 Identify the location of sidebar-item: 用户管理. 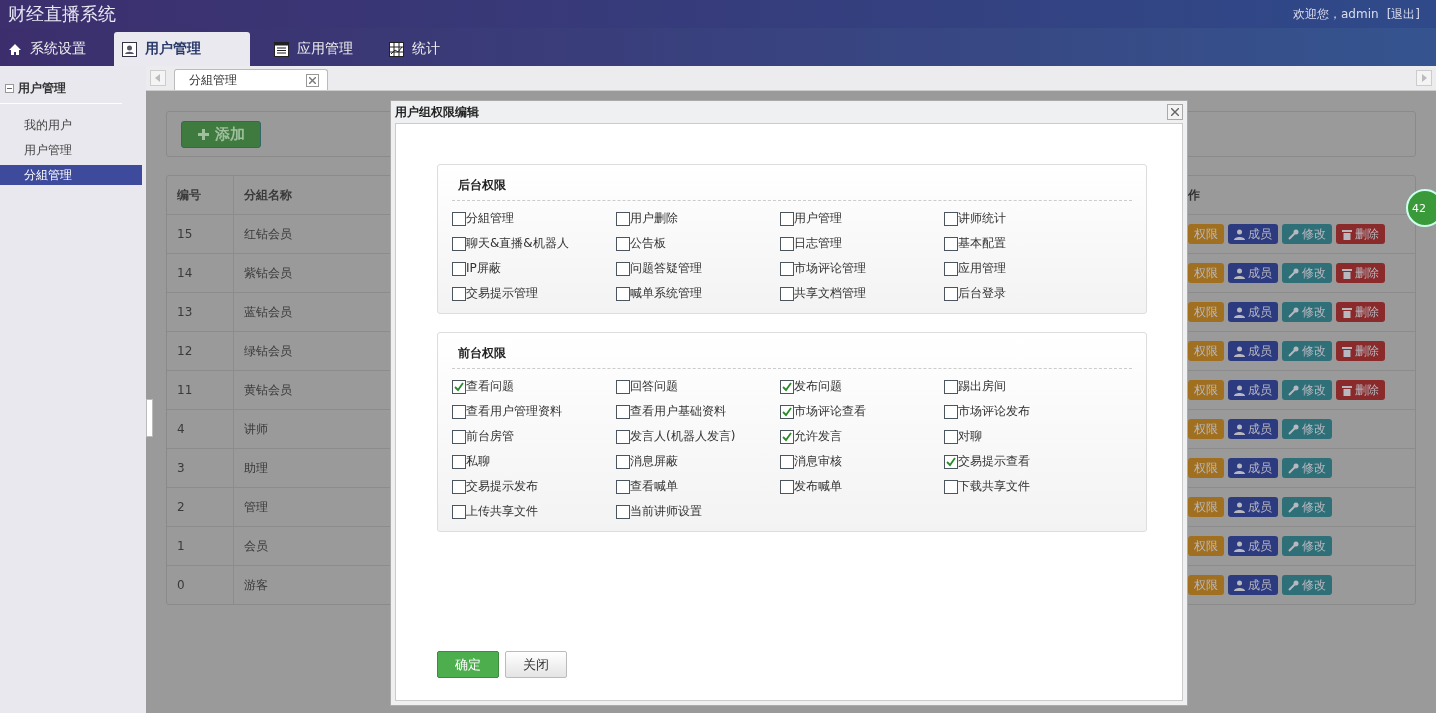
(71, 150).